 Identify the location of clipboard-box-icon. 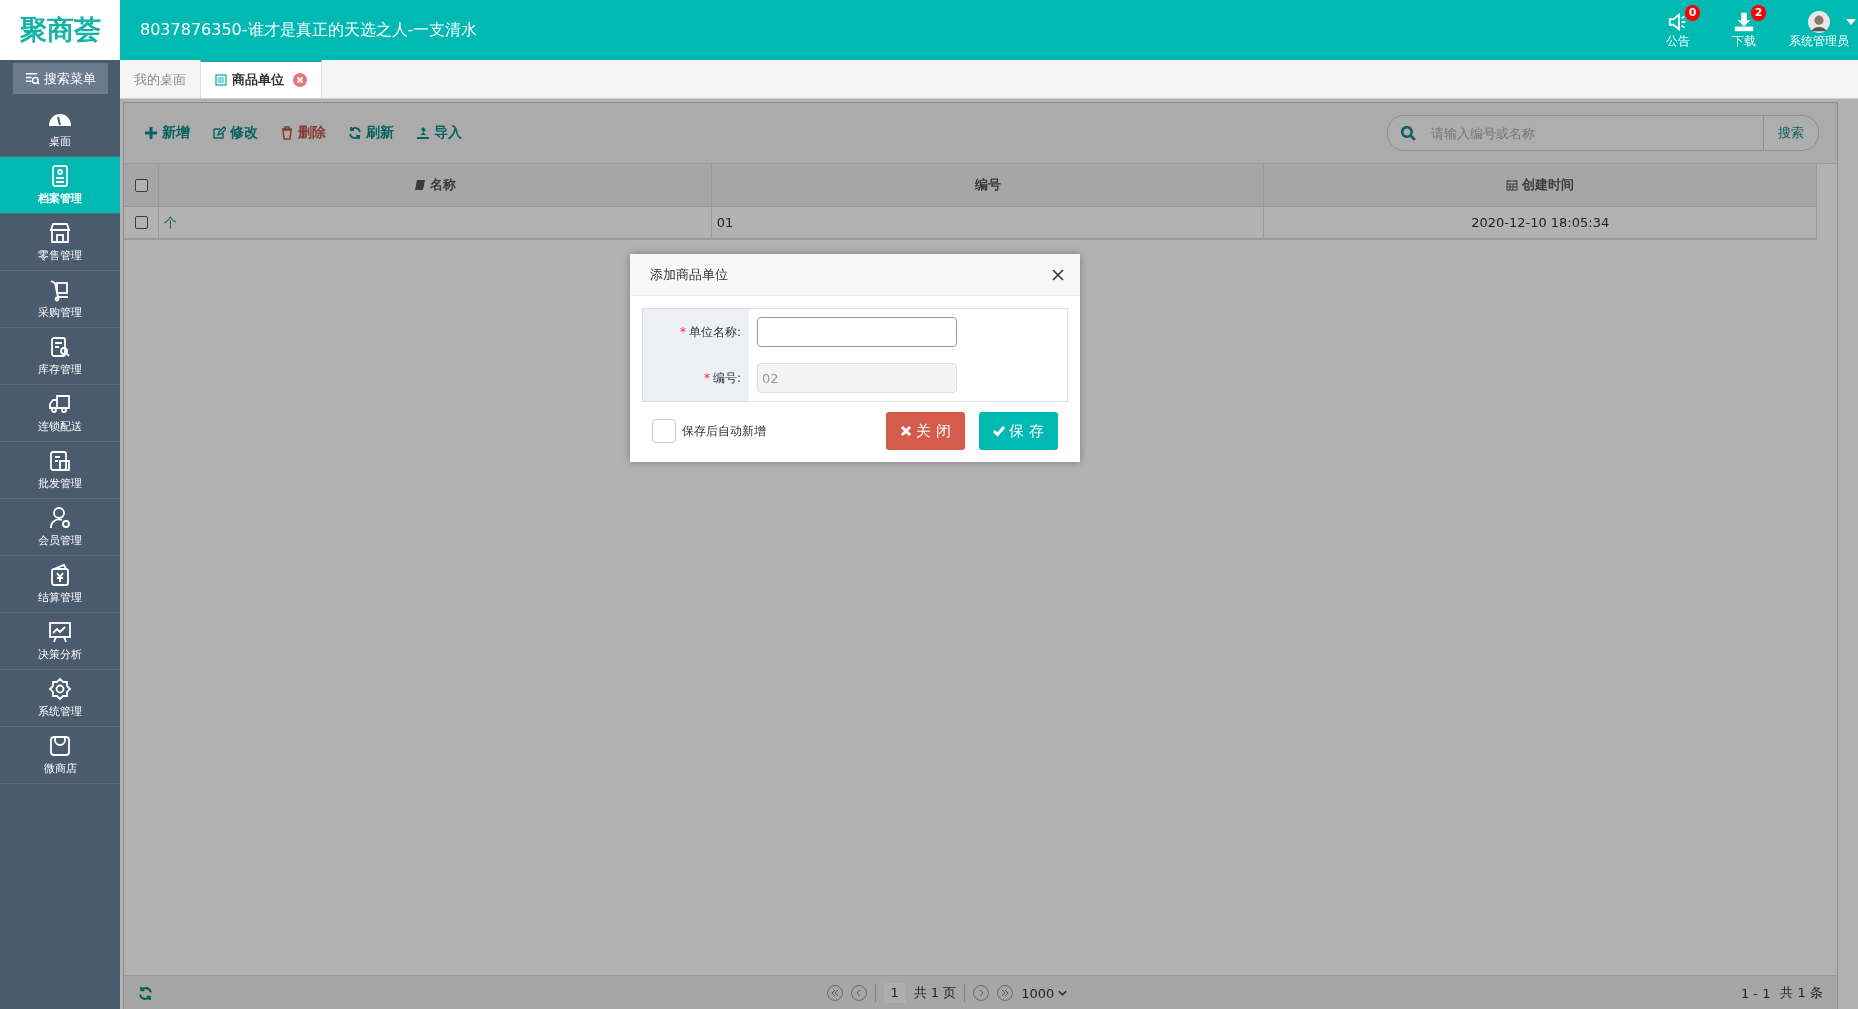
(60, 461).